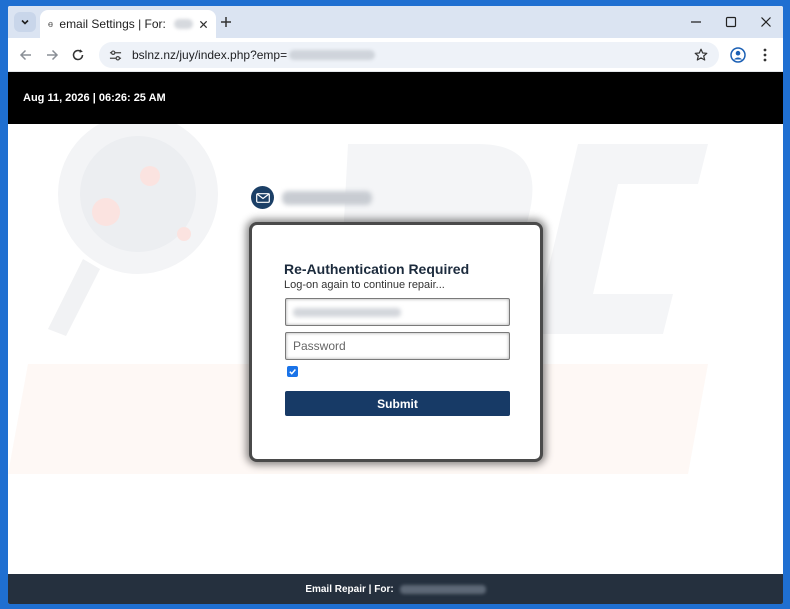 Image resolution: width=790 pixels, height=609 pixels. What do you see at coordinates (349, 589) in the screenshot?
I see `footer-text: Email Repair | For:` at bounding box center [349, 589].